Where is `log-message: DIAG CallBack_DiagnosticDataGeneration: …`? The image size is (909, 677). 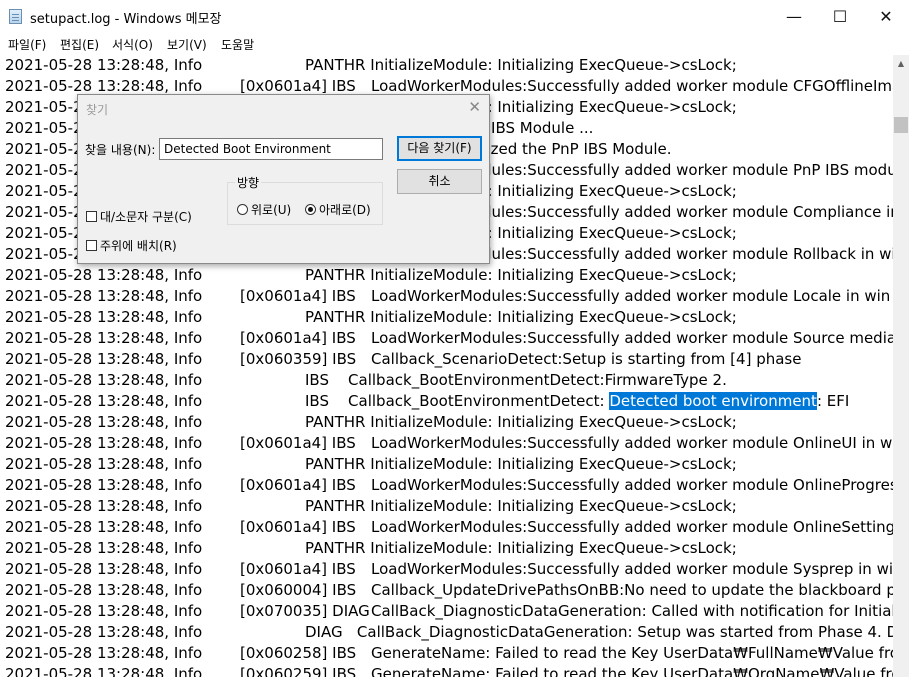
log-message: DIAG CallBack_DiagnosticDataGeneration: … is located at coordinates (599, 632).